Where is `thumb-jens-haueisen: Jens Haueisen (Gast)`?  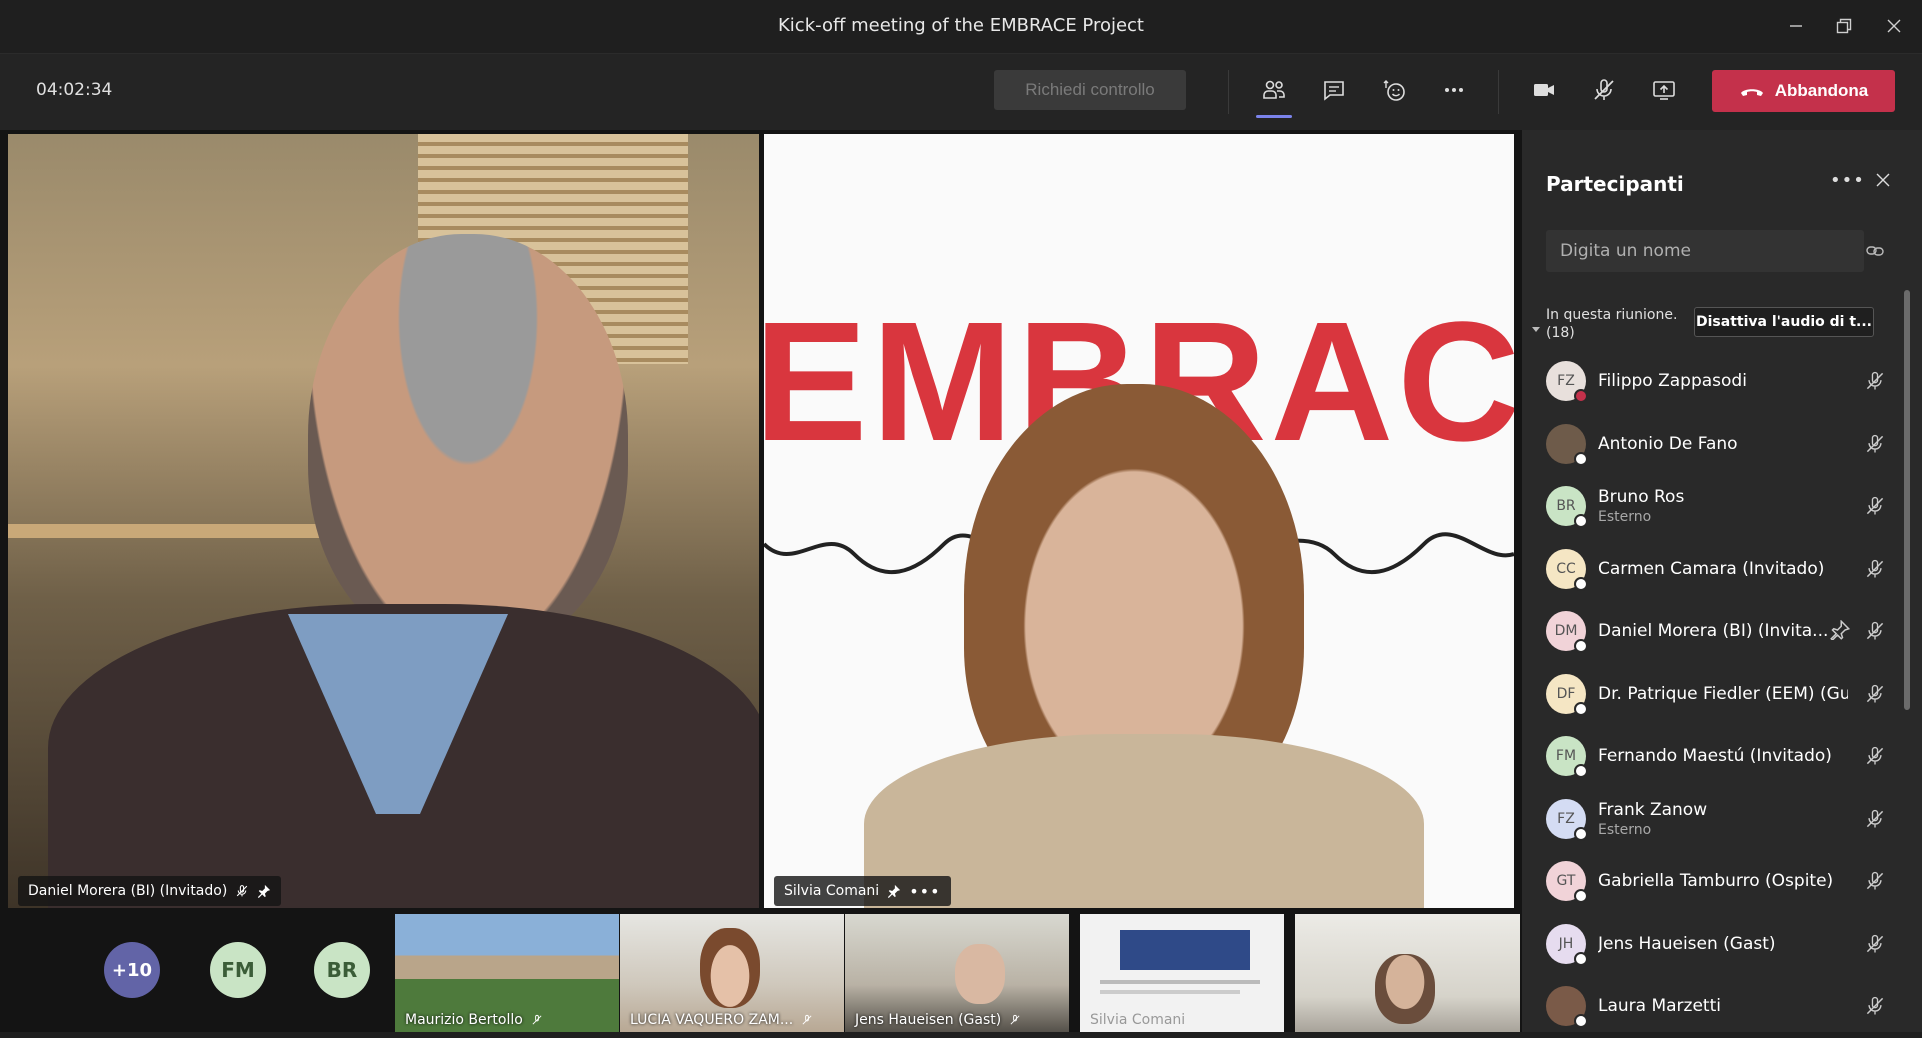 thumb-jens-haueisen: Jens Haueisen (Gast) is located at coordinates (957, 973).